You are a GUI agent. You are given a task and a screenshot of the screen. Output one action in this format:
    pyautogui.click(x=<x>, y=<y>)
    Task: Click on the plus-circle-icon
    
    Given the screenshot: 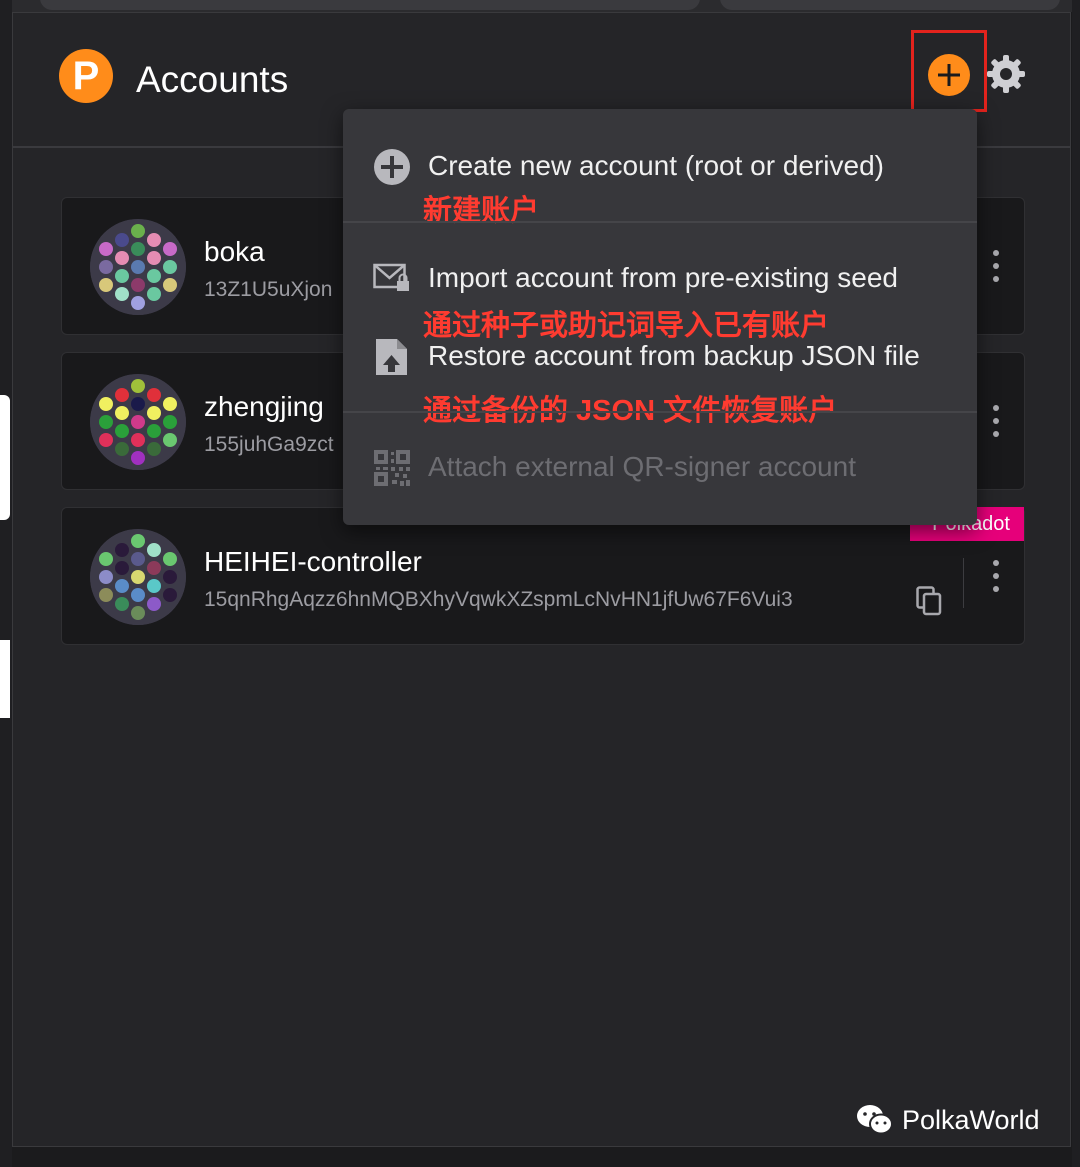 What is the action you would take?
    pyautogui.click(x=392, y=167)
    